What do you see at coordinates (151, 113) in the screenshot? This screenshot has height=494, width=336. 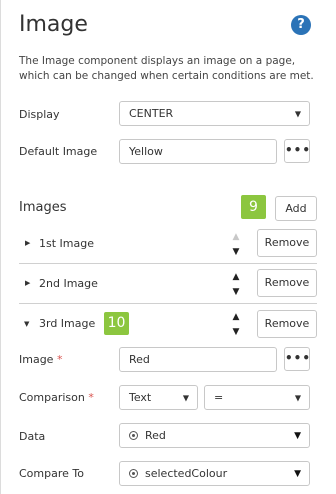 I see `display-value: CENTER` at bounding box center [151, 113].